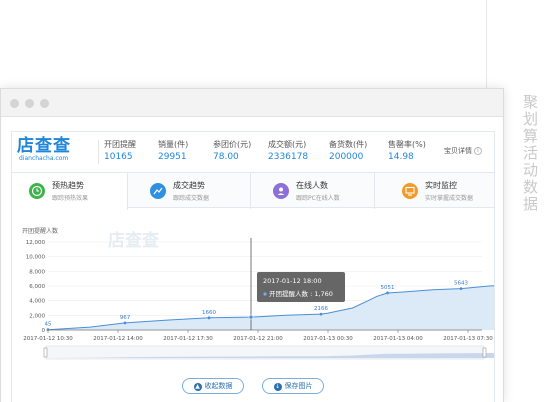 The height and width of the screenshot is (402, 552). I want to click on stat-label: 备货数(件), so click(348, 144).